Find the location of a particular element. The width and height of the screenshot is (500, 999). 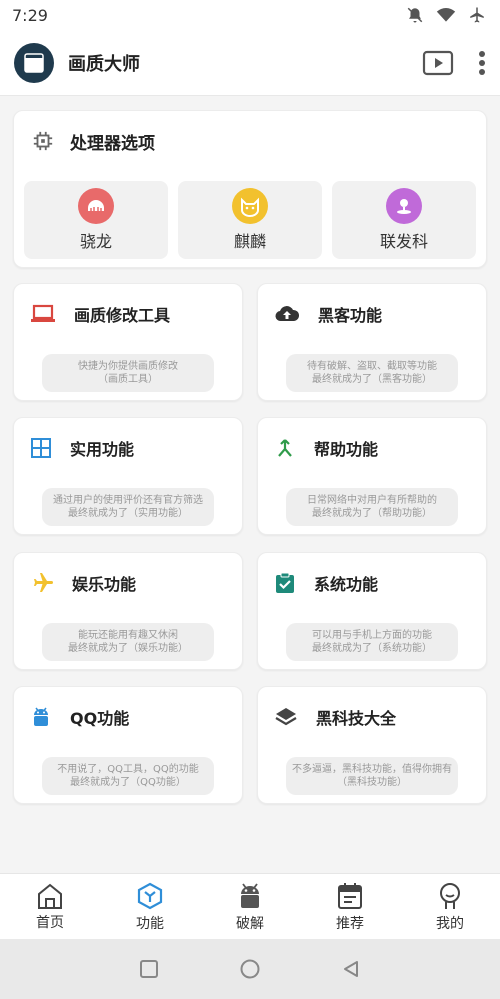

home-icon is located at coordinates (50, 896).